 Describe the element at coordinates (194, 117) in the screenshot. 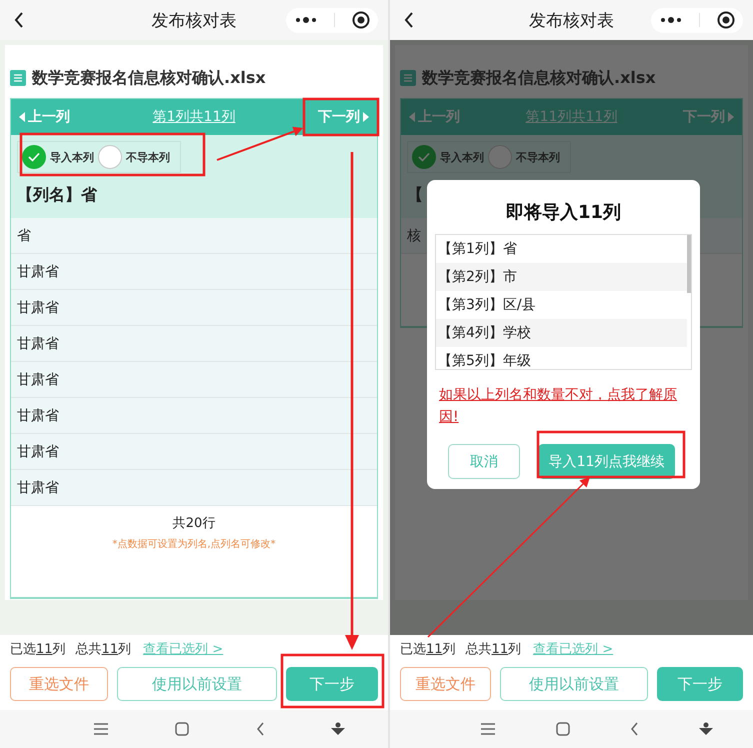

I see `column-position-link: 第1列共11列` at that location.